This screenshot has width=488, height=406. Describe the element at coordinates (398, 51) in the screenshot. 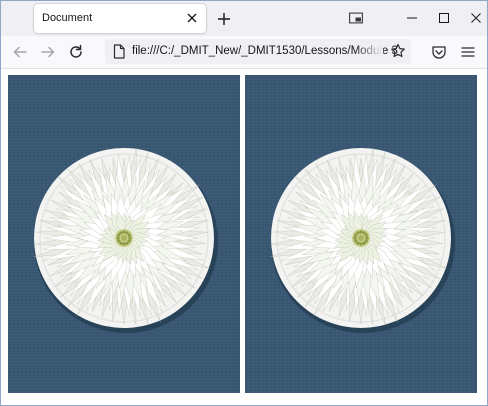

I see `star-icon` at that location.